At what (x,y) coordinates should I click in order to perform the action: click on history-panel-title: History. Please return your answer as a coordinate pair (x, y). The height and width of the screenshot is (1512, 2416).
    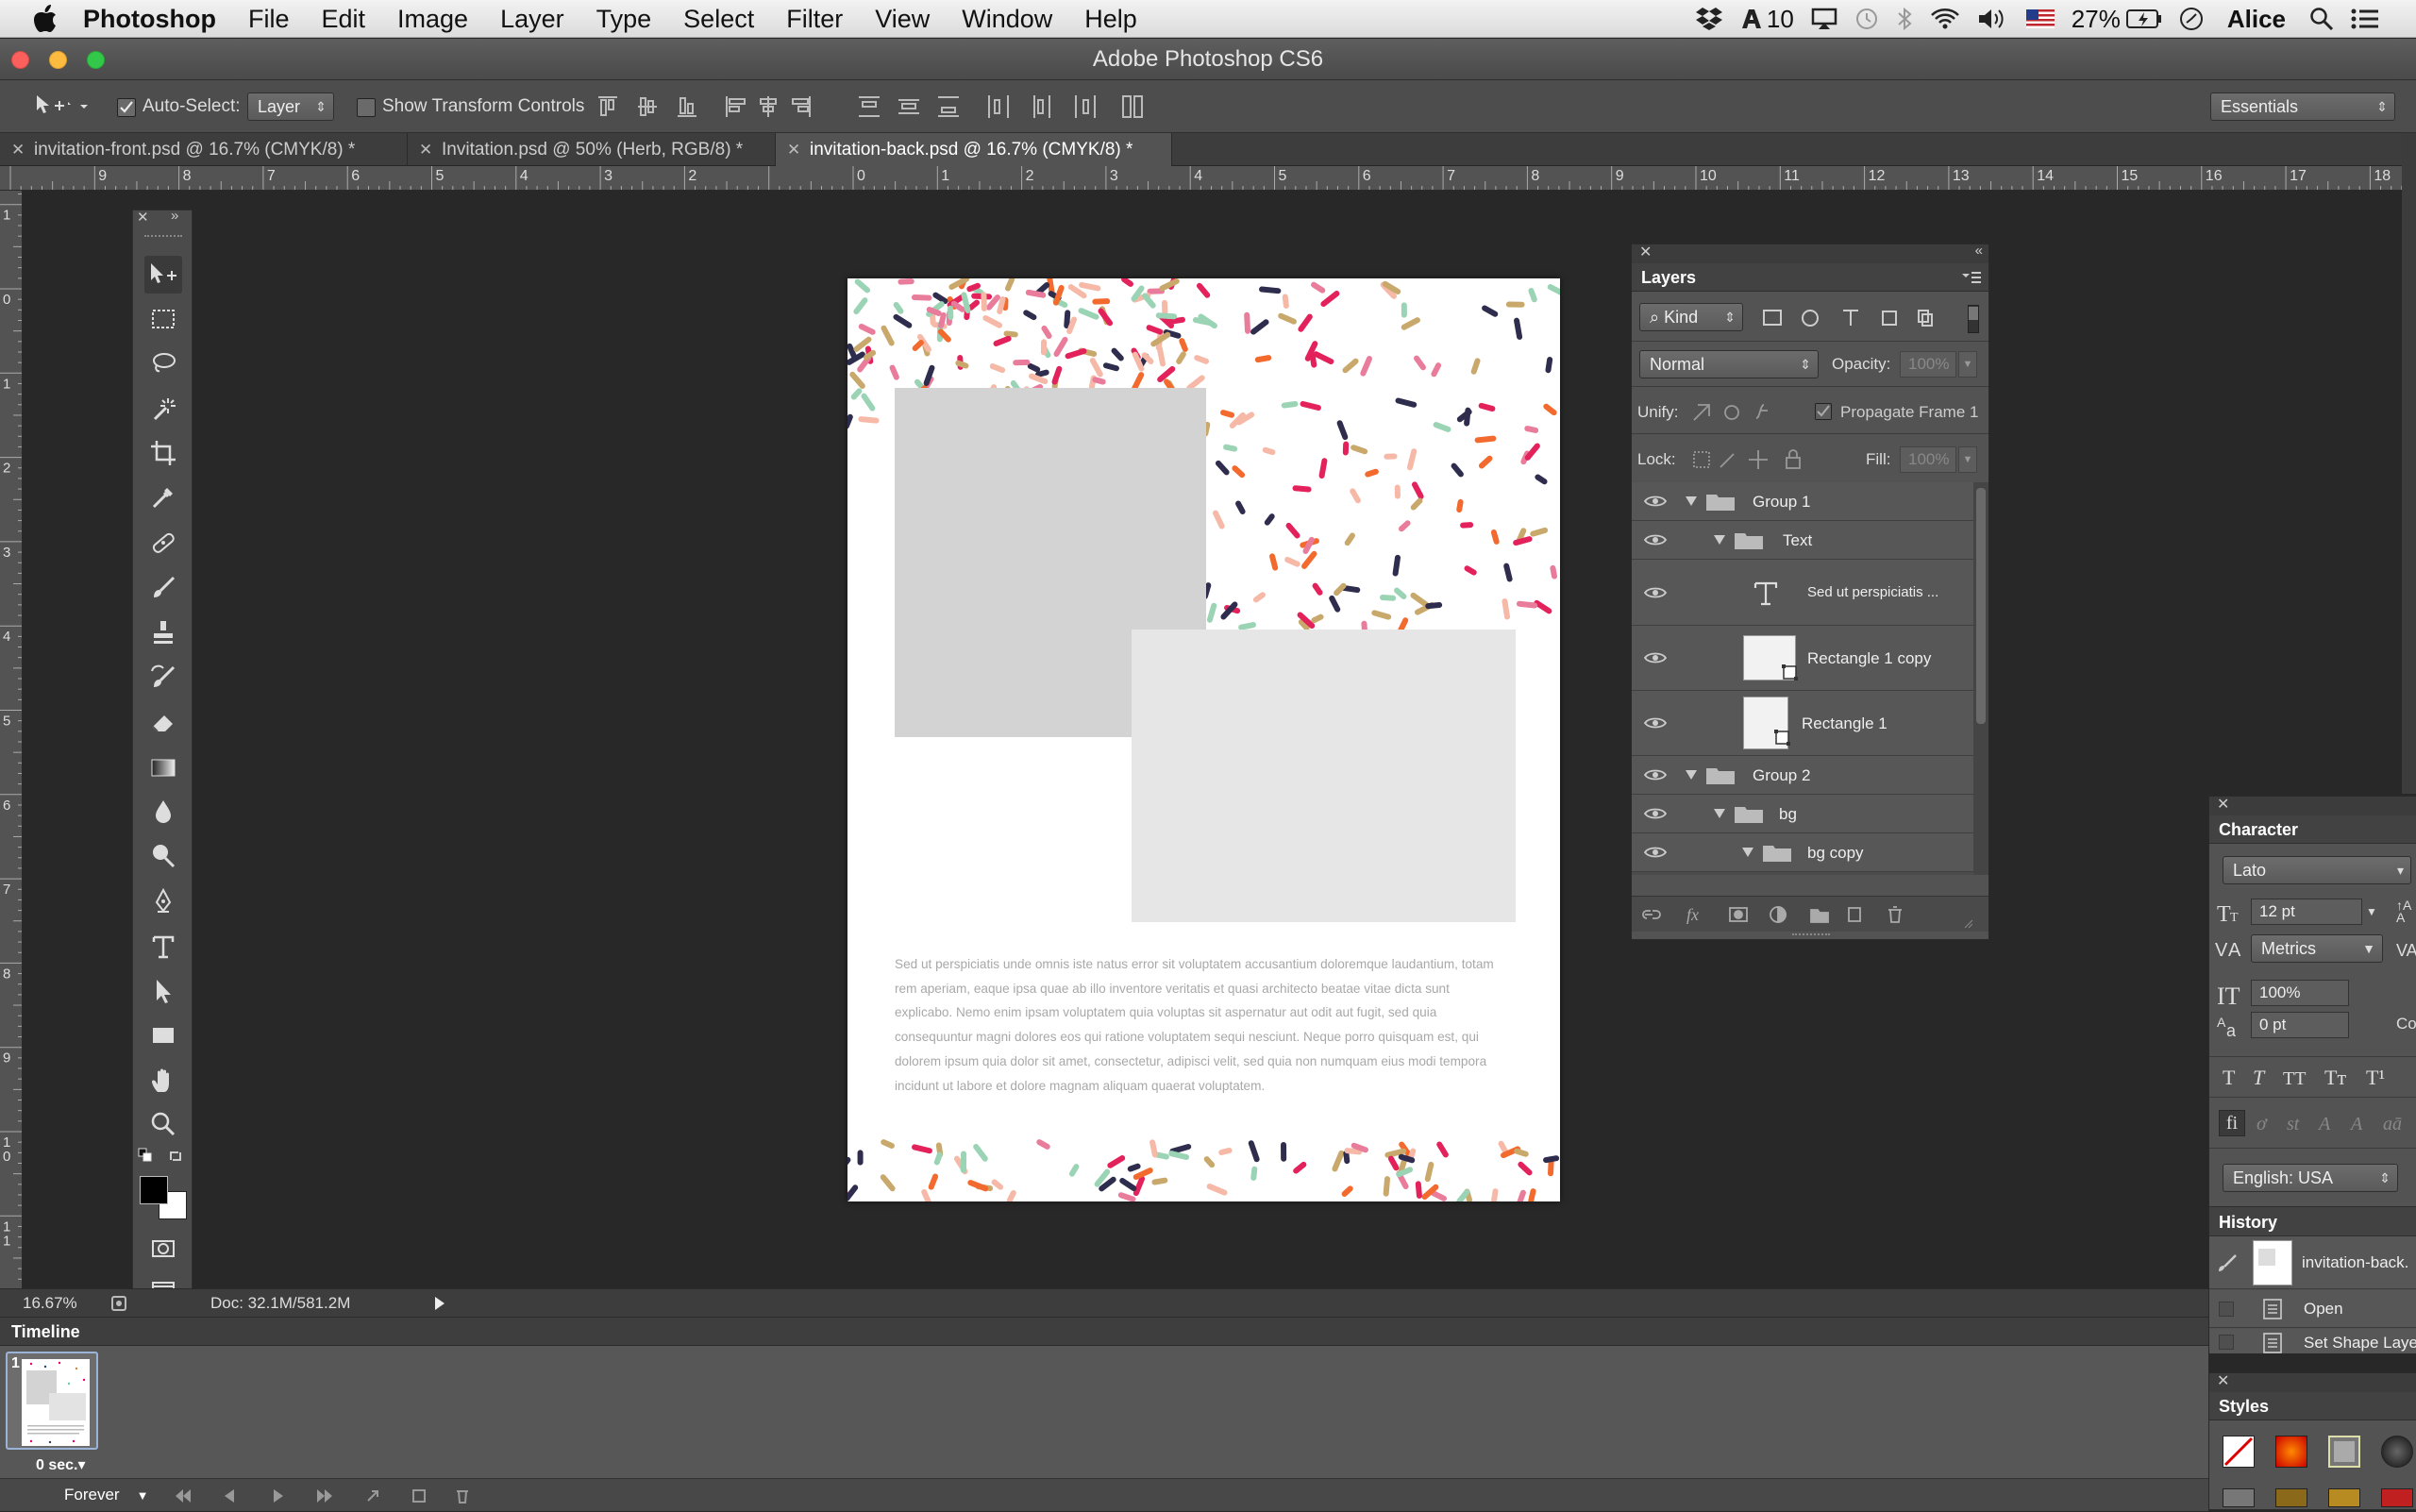
    Looking at the image, I should click on (2248, 1222).